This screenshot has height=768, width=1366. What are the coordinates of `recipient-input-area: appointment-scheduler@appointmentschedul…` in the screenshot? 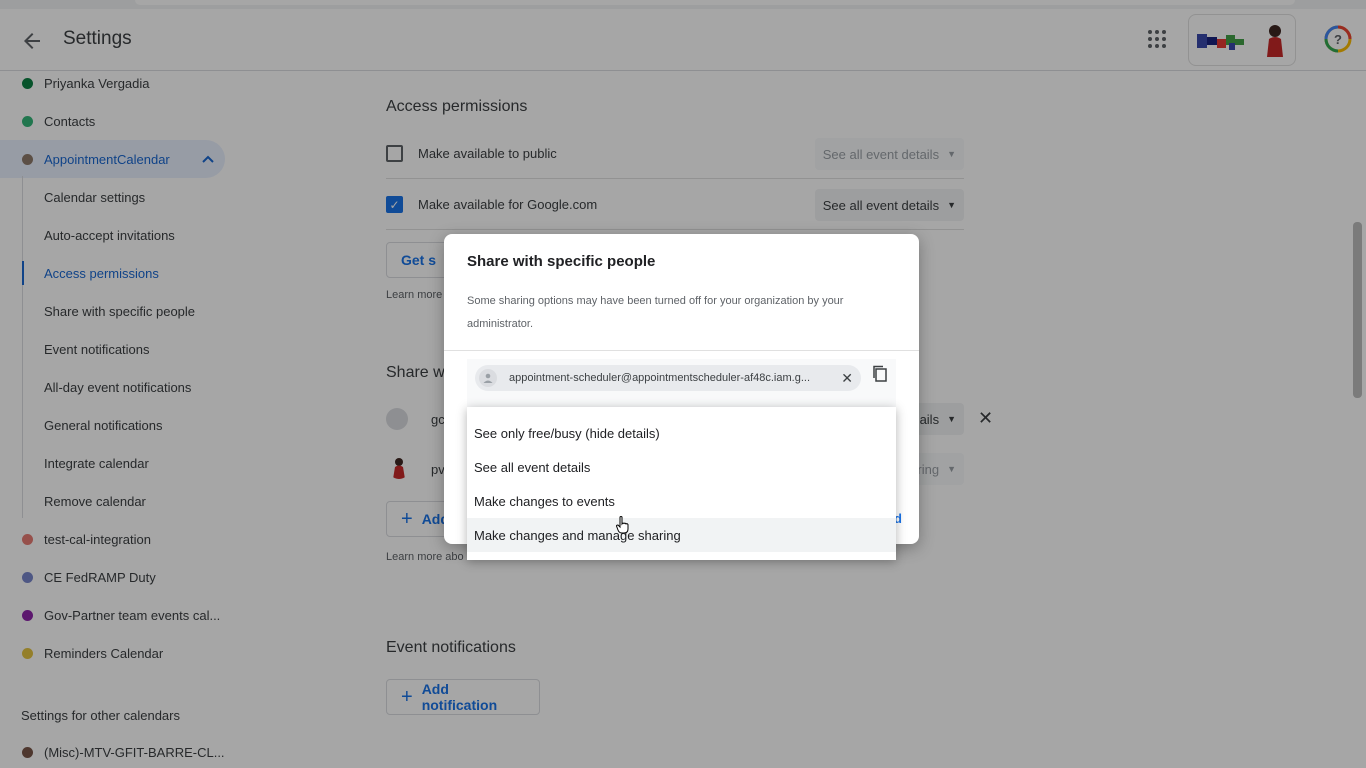 It's located at (681, 384).